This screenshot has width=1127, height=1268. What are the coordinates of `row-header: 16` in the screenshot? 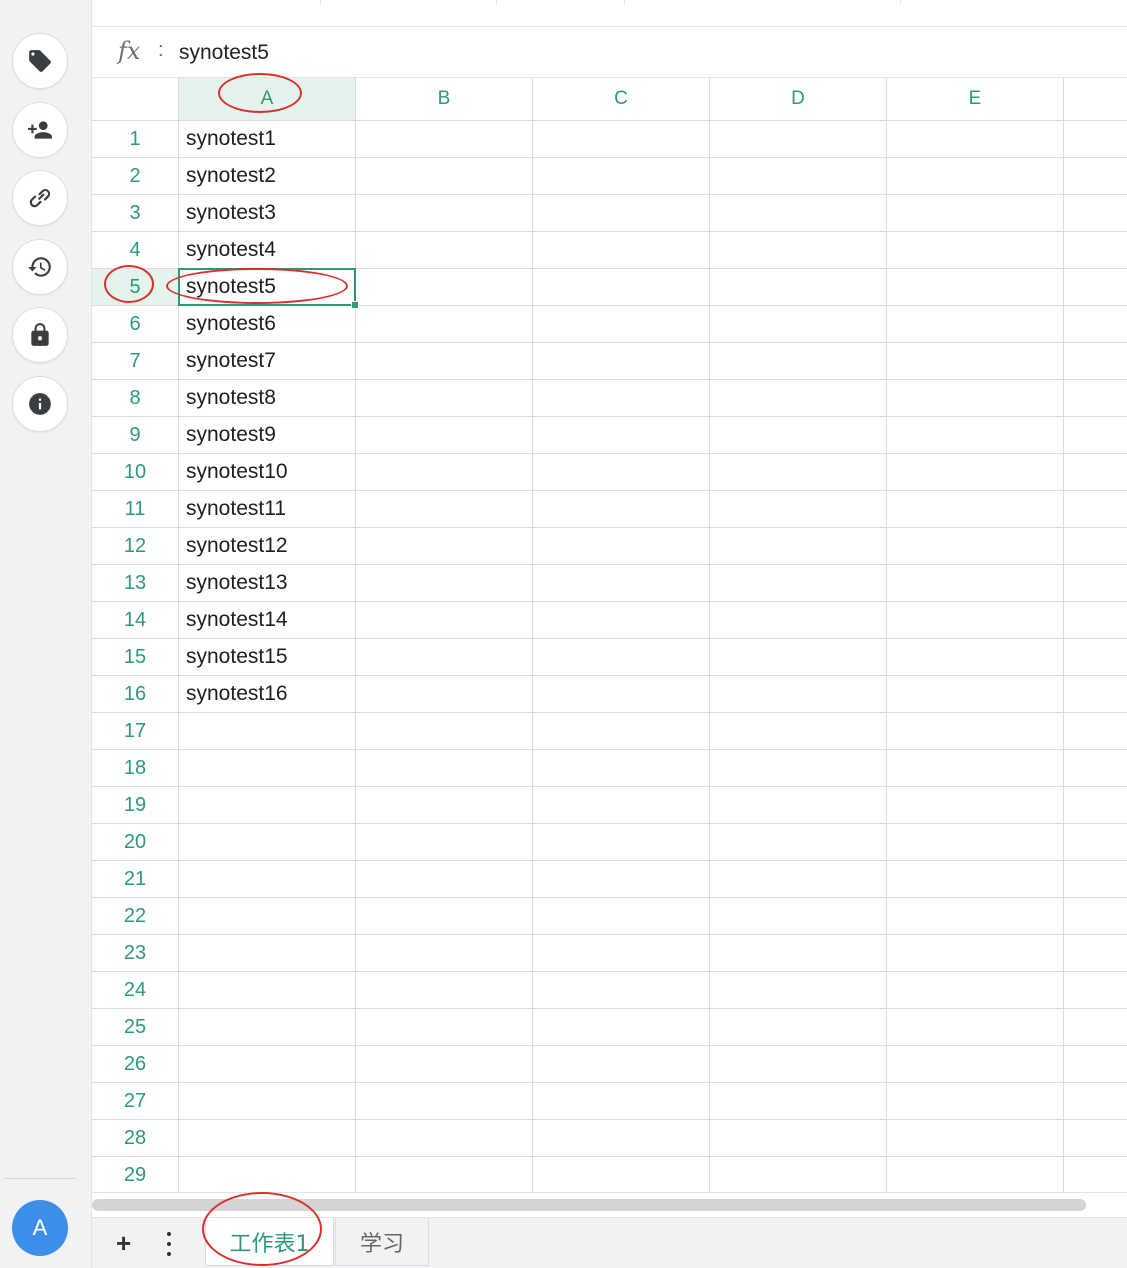 It's located at (135, 694).